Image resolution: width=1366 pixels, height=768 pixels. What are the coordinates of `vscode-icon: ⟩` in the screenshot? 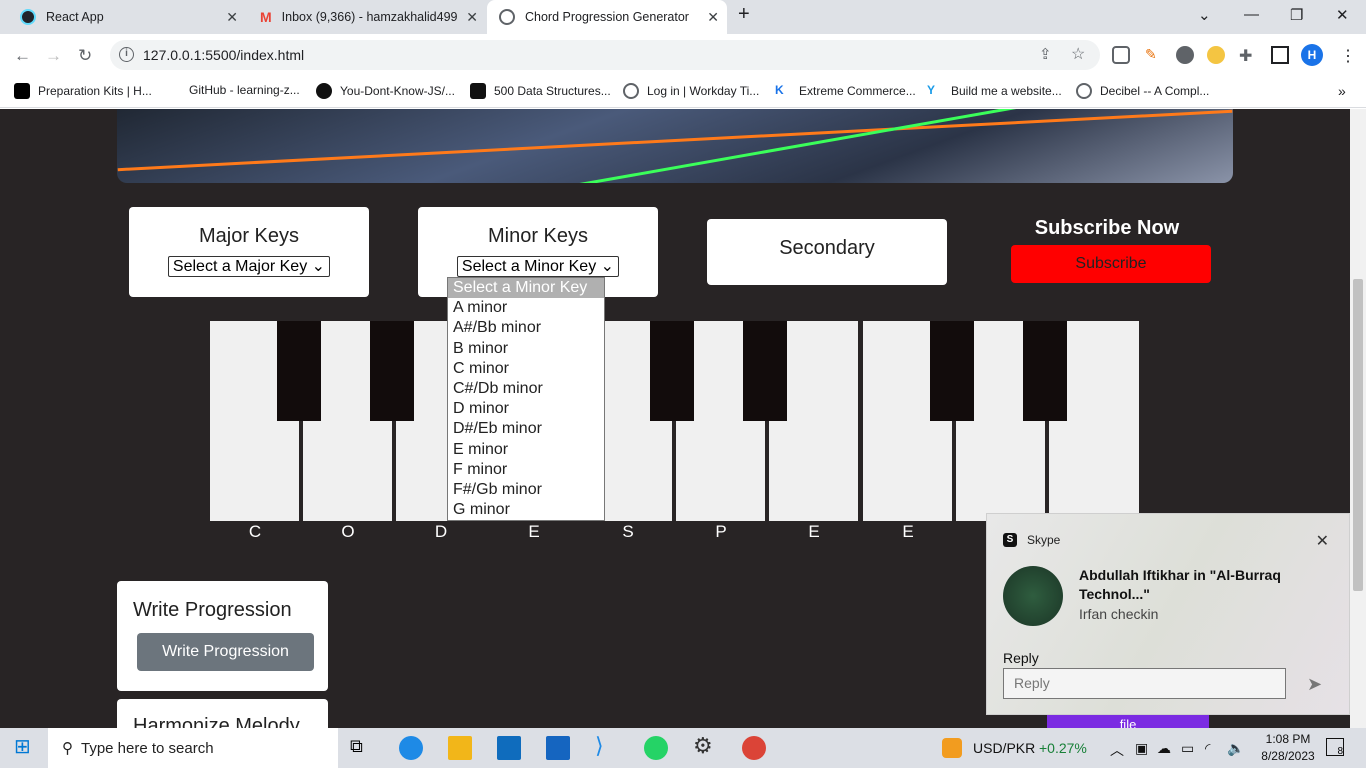 It's located at (607, 745).